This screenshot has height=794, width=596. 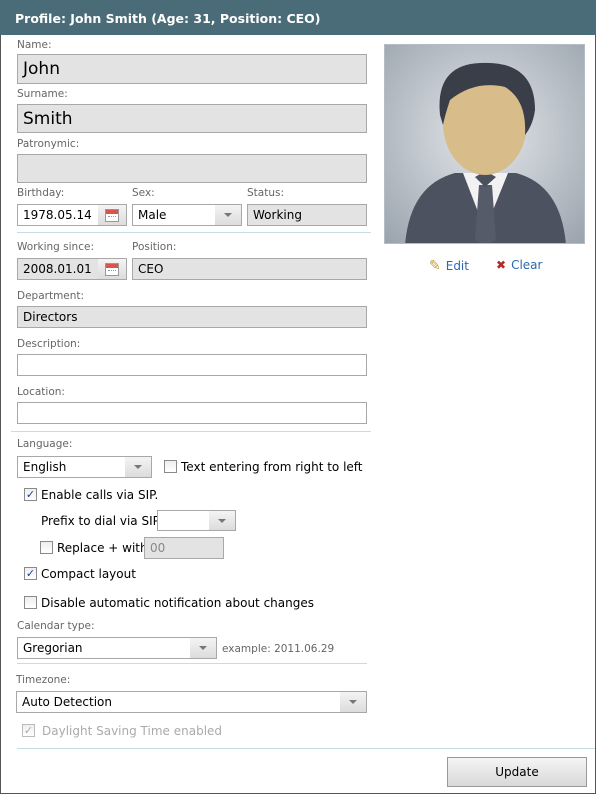 I want to click on calendar-type-value: Gregorian, so click(x=53, y=648).